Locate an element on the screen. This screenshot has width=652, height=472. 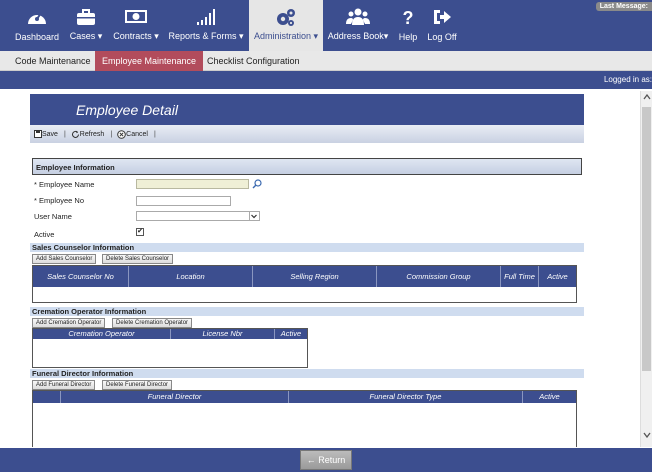
nav-reports-label: Reports & Forms is located at coordinates (202, 36).